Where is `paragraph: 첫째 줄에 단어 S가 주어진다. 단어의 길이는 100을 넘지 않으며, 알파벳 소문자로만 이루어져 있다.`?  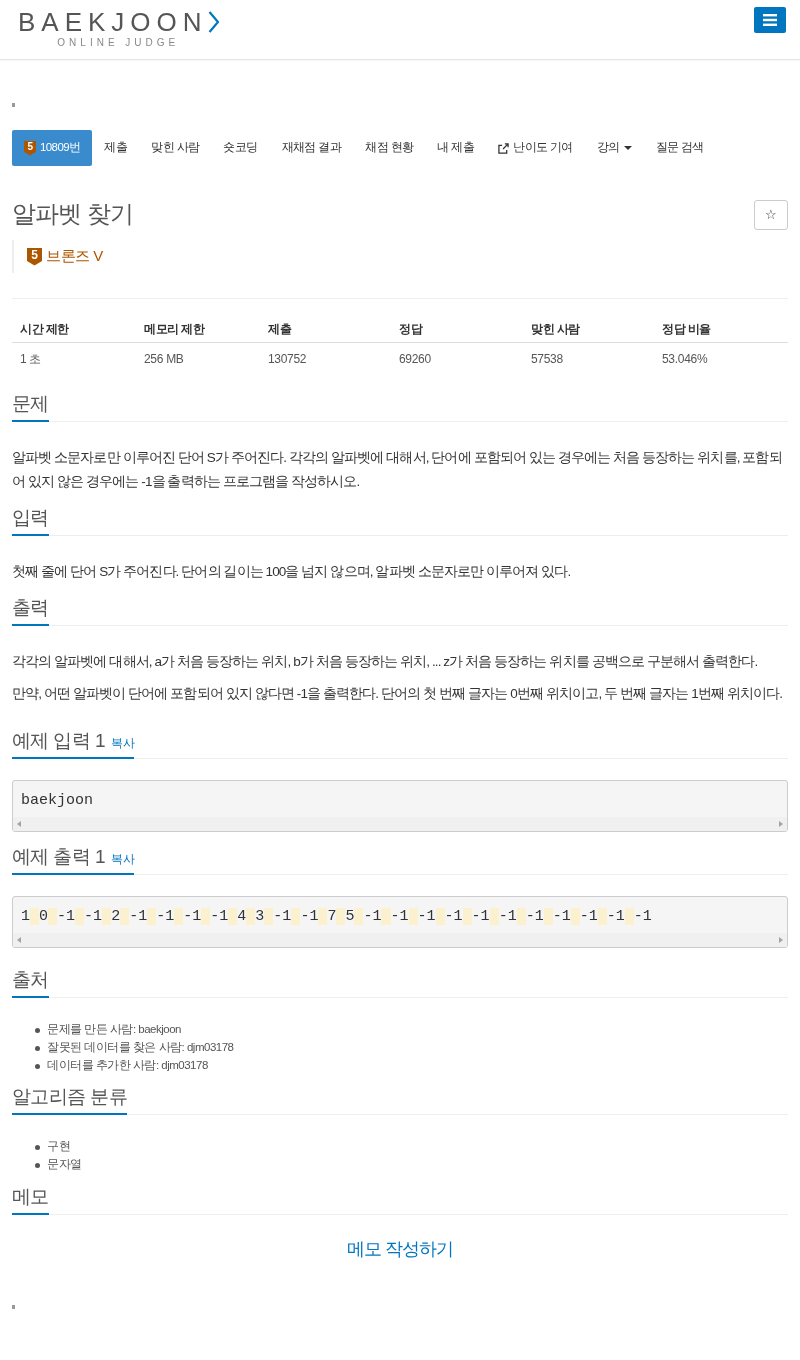 paragraph: 첫째 줄에 단어 S가 주어진다. 단어의 길이는 100을 넘지 않으며, 알파벳 소문자로만 이루어져 있다. is located at coordinates (292, 572).